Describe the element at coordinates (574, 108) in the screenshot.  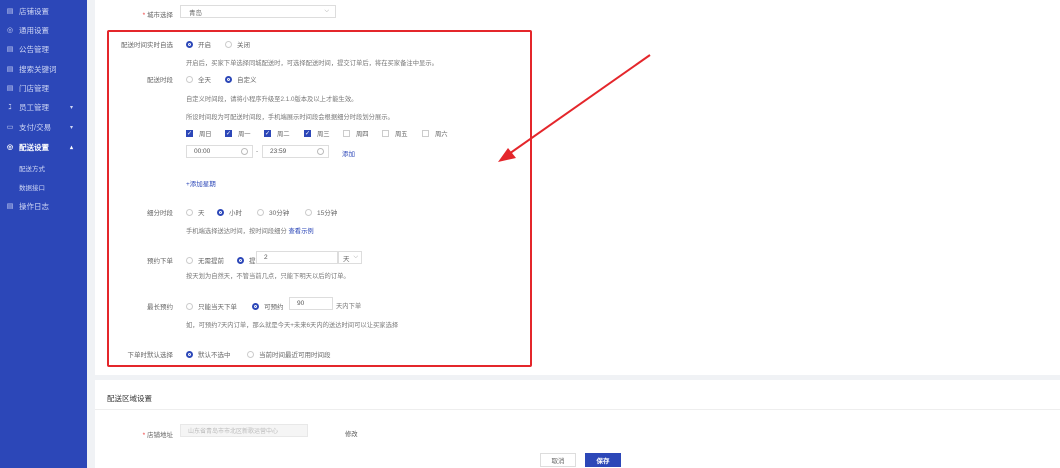
I see `red-arrow-icon` at that location.